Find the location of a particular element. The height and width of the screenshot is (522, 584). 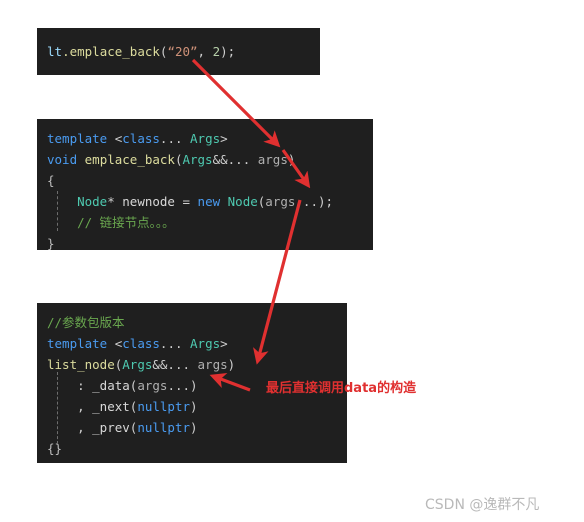

code-line: , _next(nullptr) is located at coordinates (197, 406).